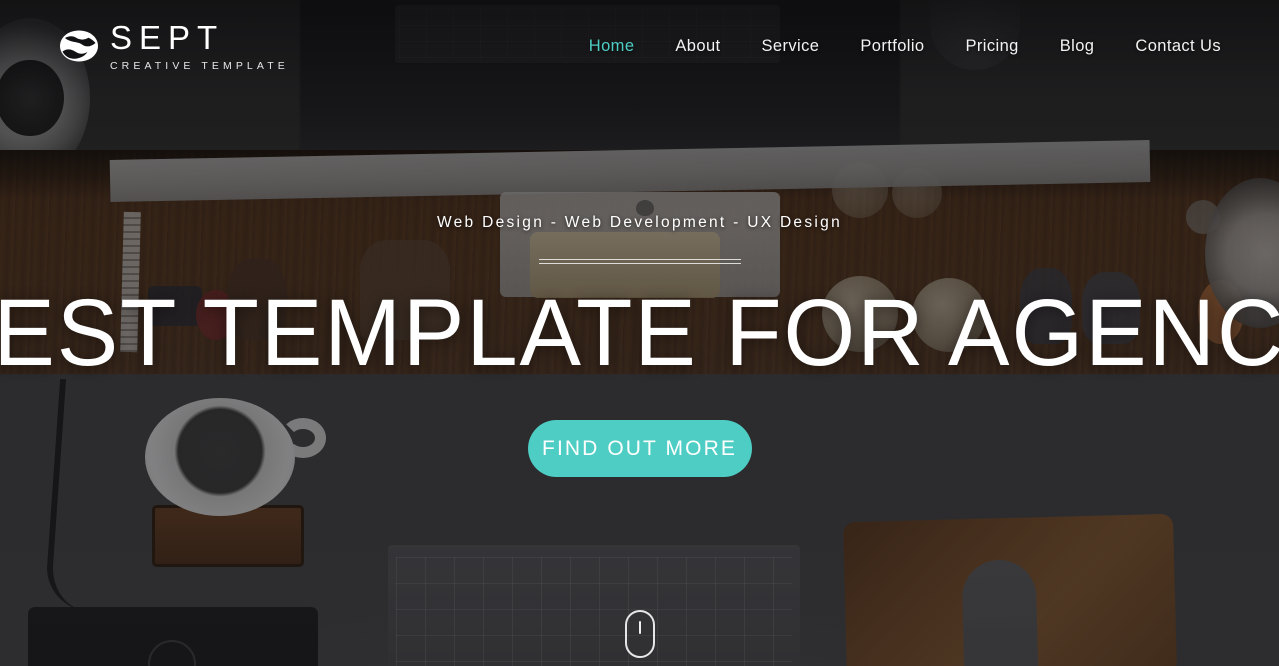 This screenshot has height=666, width=1279. What do you see at coordinates (199, 65) in the screenshot?
I see `brand-tagline: CREATIVE TEMPLATE` at bounding box center [199, 65].